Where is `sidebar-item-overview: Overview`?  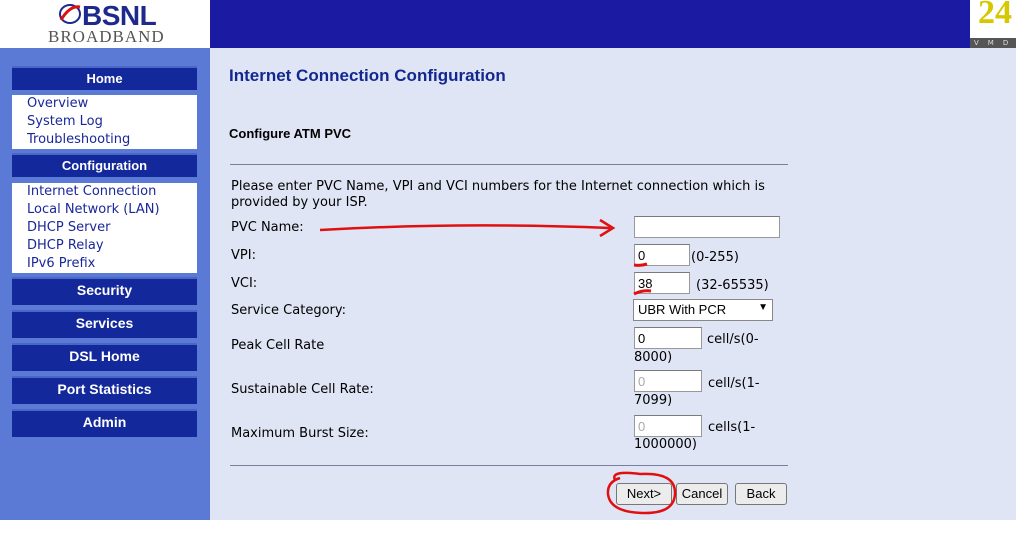
sidebar-item-overview: Overview is located at coordinates (104, 104).